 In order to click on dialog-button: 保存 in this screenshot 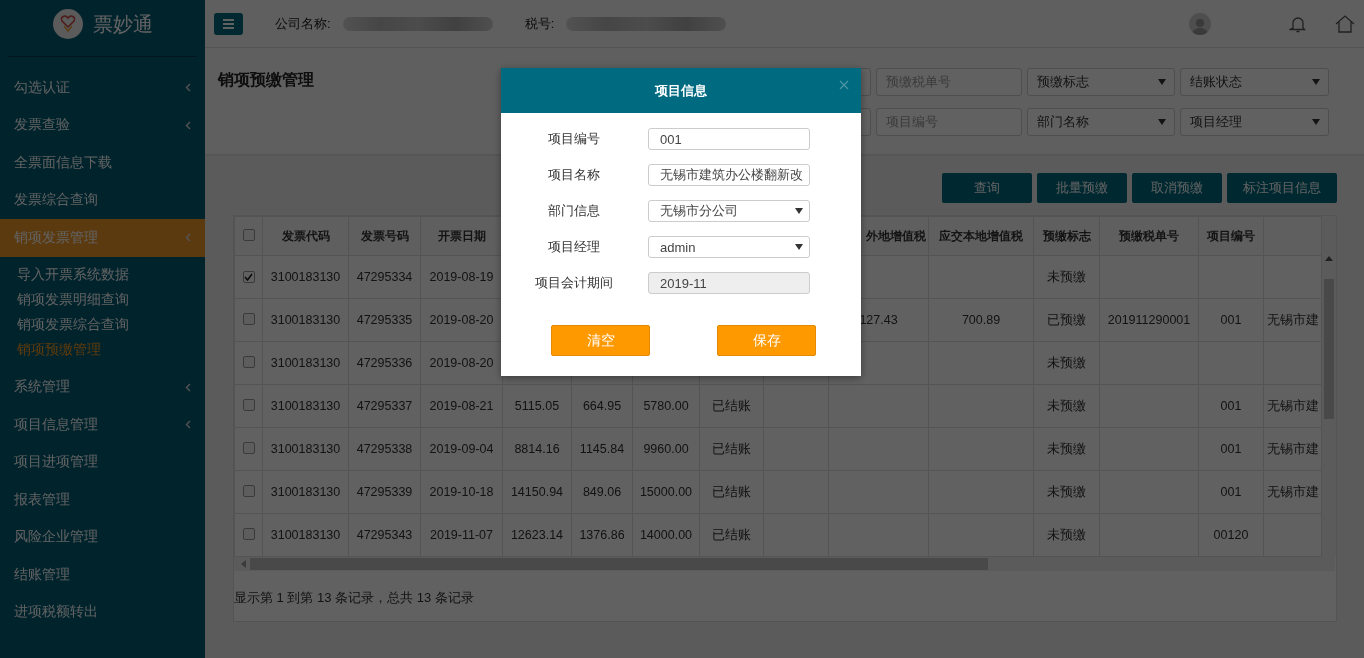, I will do `click(766, 340)`.